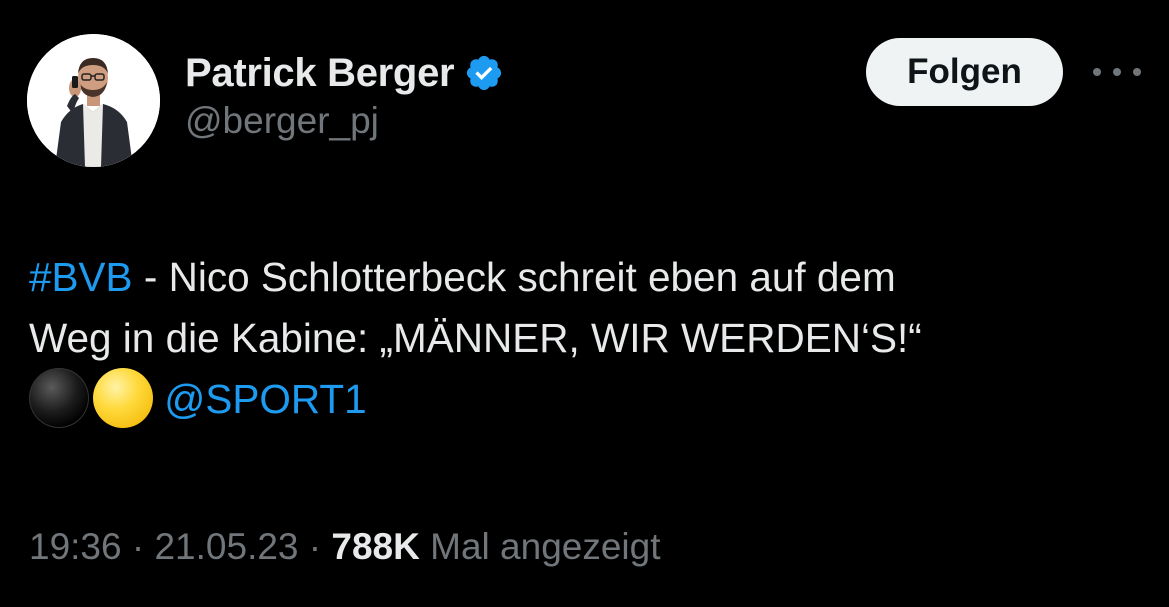 The width and height of the screenshot is (1169, 607). Describe the element at coordinates (964, 72) in the screenshot. I see `follow-button: Folgen` at that location.